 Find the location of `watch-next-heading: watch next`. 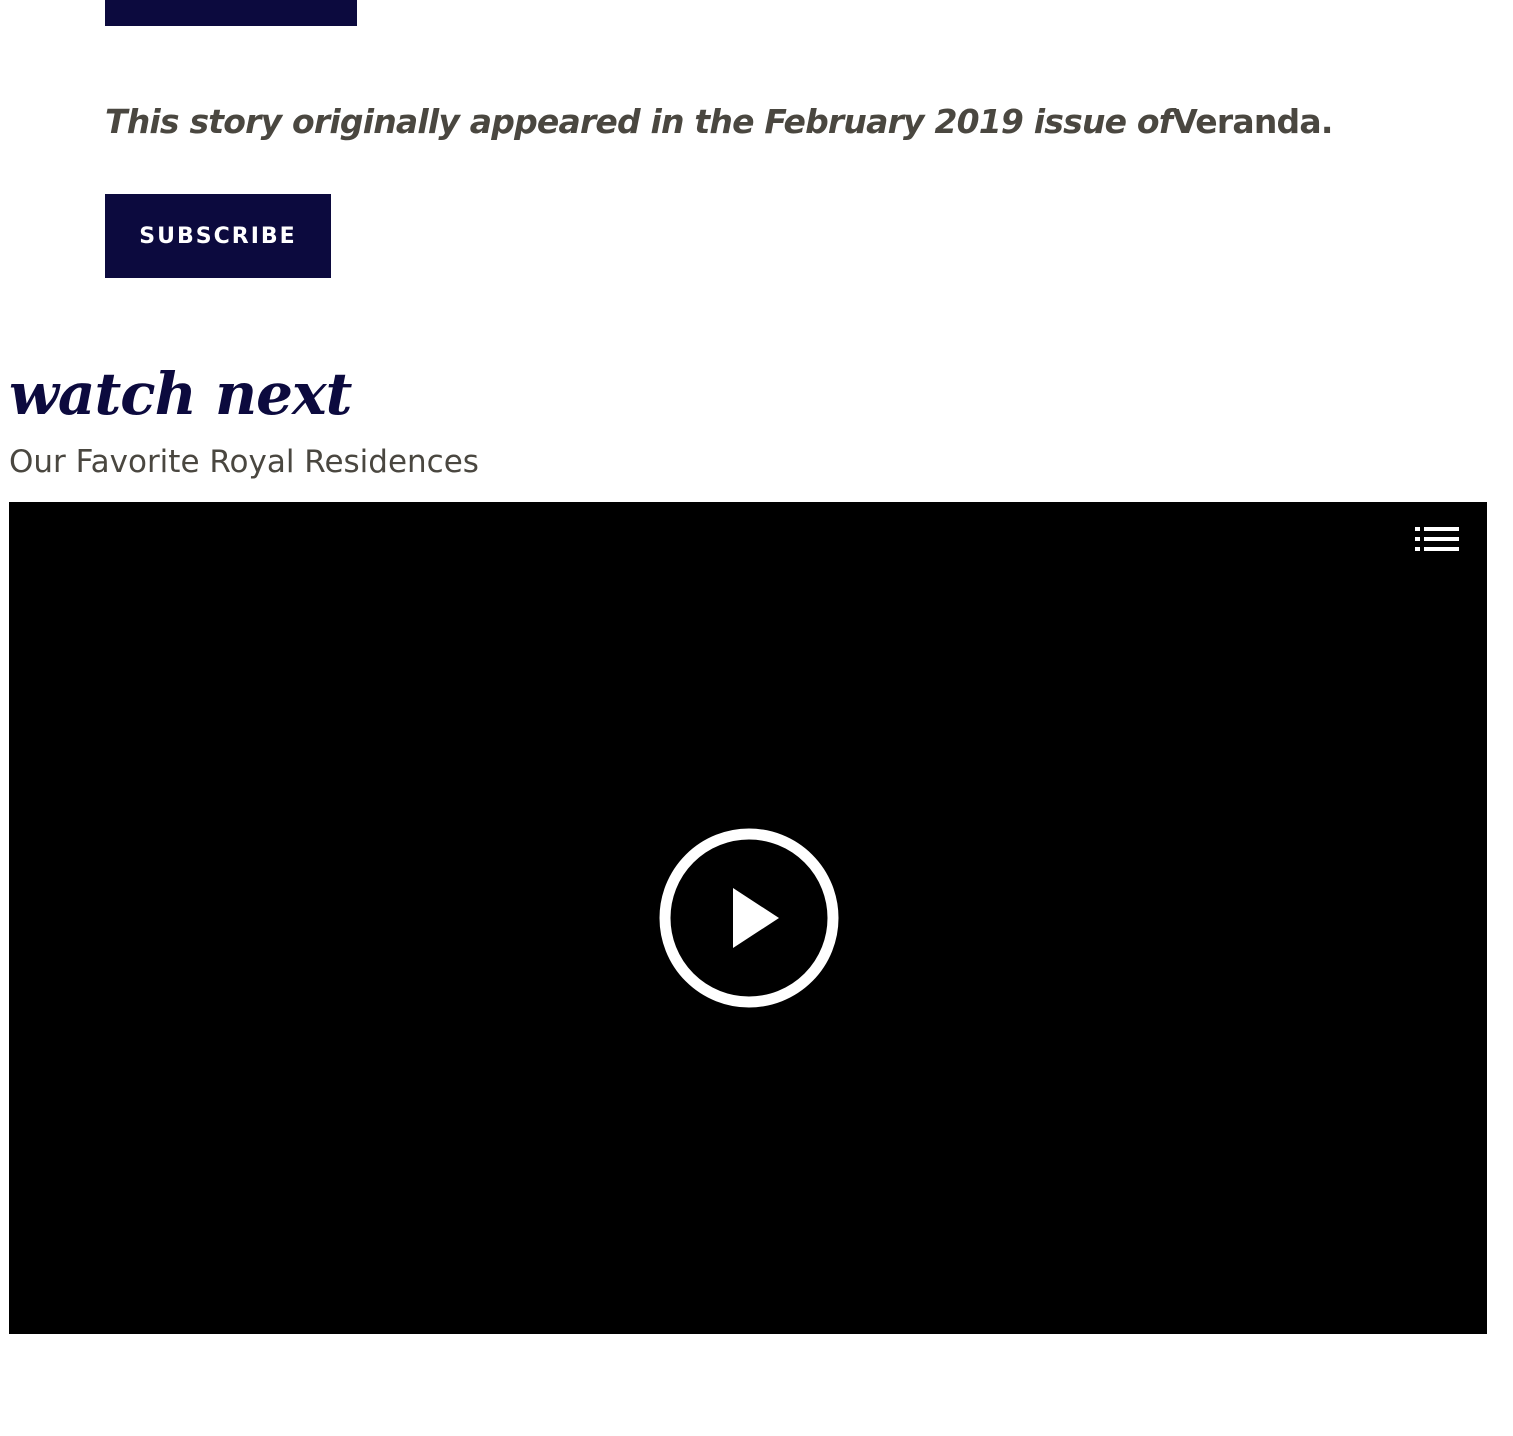

watch-next-heading: watch next is located at coordinates (180, 394).